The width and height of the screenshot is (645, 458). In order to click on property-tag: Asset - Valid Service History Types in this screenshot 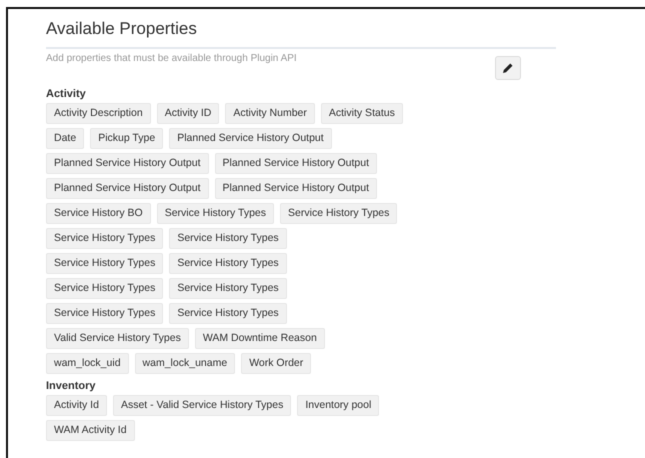, I will do `click(202, 405)`.